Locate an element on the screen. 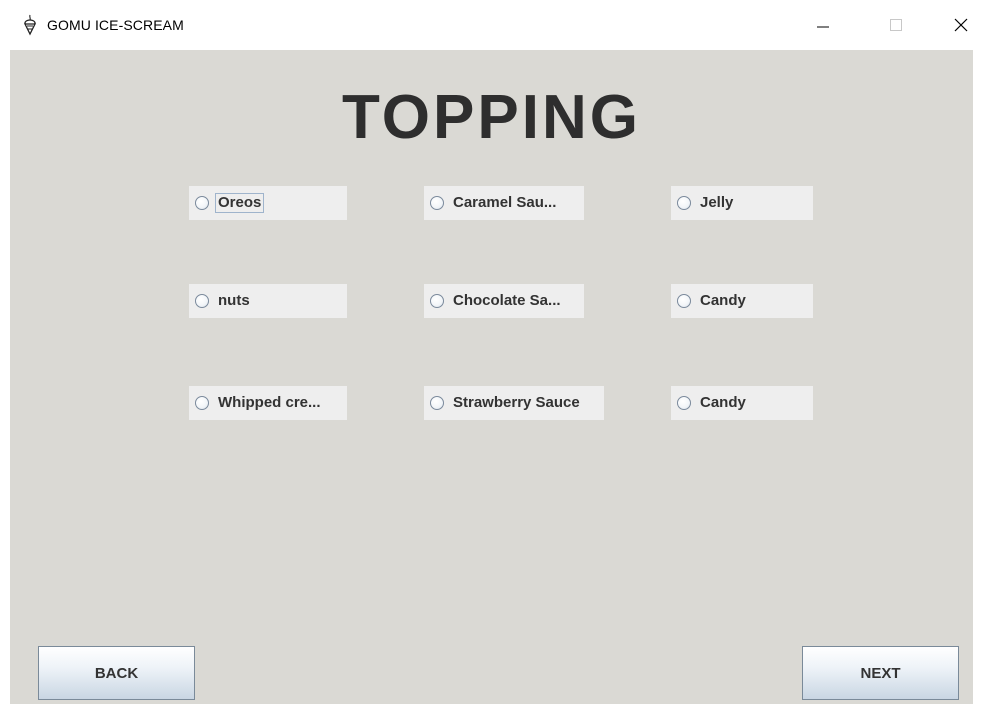 The width and height of the screenshot is (983, 704). topping-option-candy-2: Candy is located at coordinates (742, 403).